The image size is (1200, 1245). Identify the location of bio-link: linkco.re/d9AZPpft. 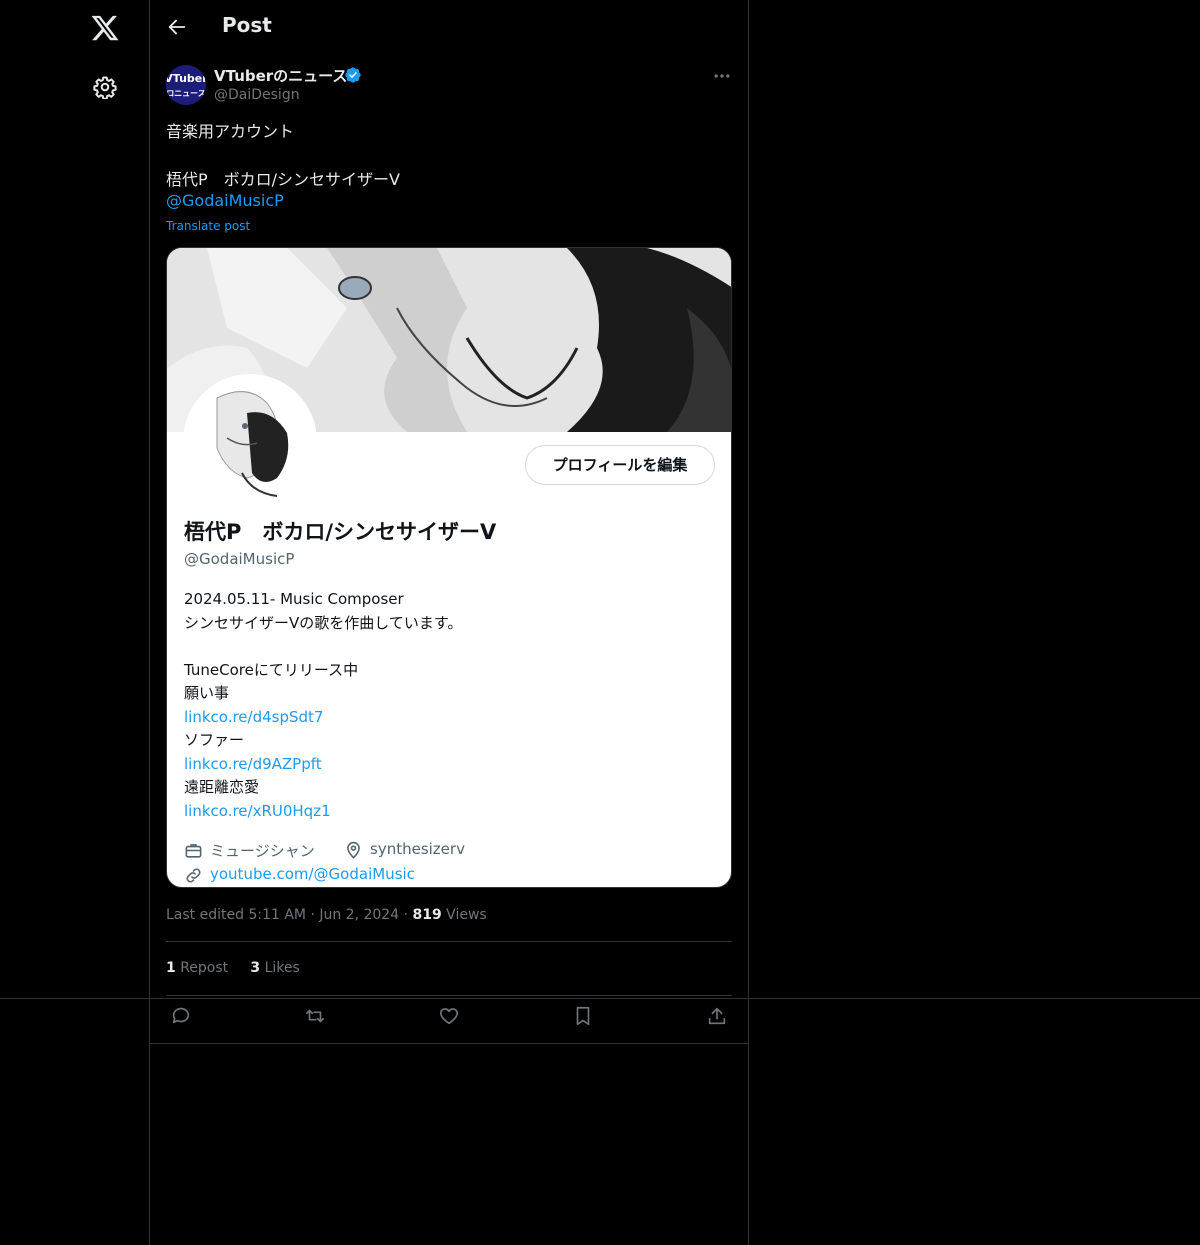
(253, 763).